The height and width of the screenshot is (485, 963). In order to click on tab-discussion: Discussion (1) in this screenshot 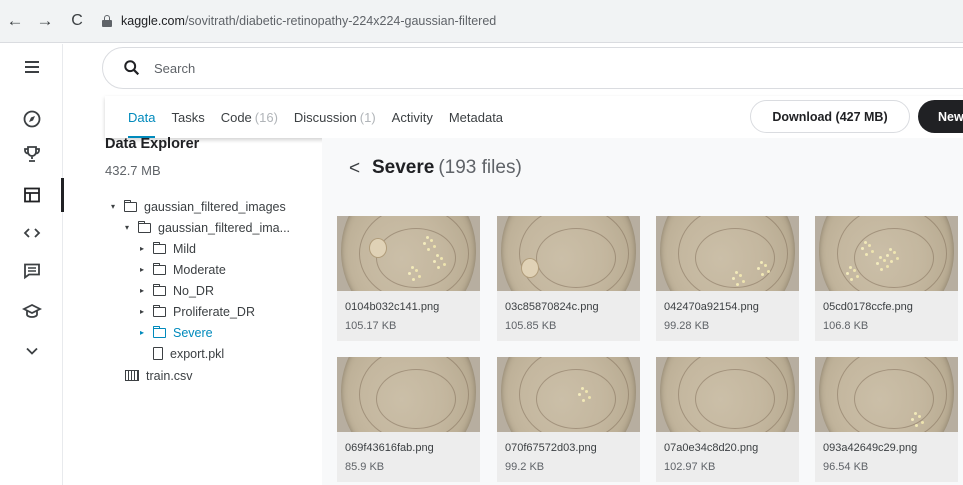, I will do `click(335, 117)`.